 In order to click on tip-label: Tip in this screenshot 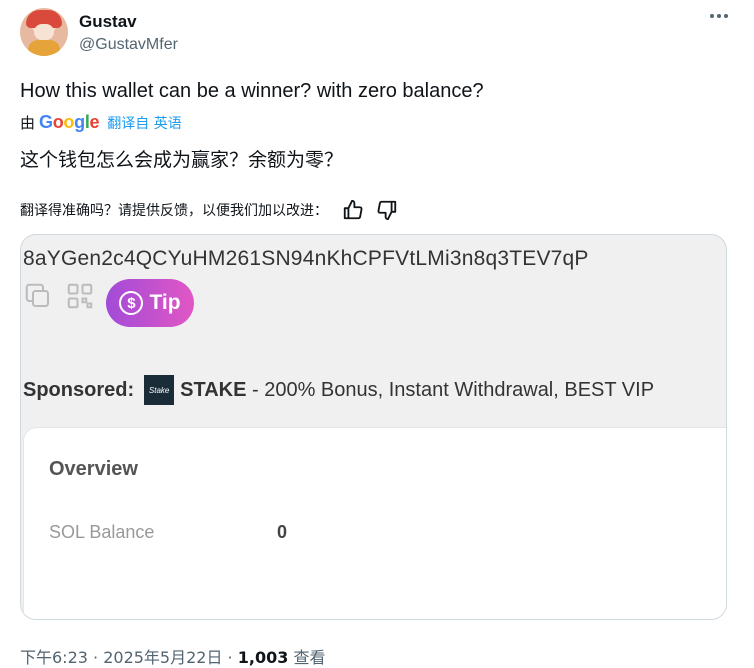, I will do `click(165, 302)`.